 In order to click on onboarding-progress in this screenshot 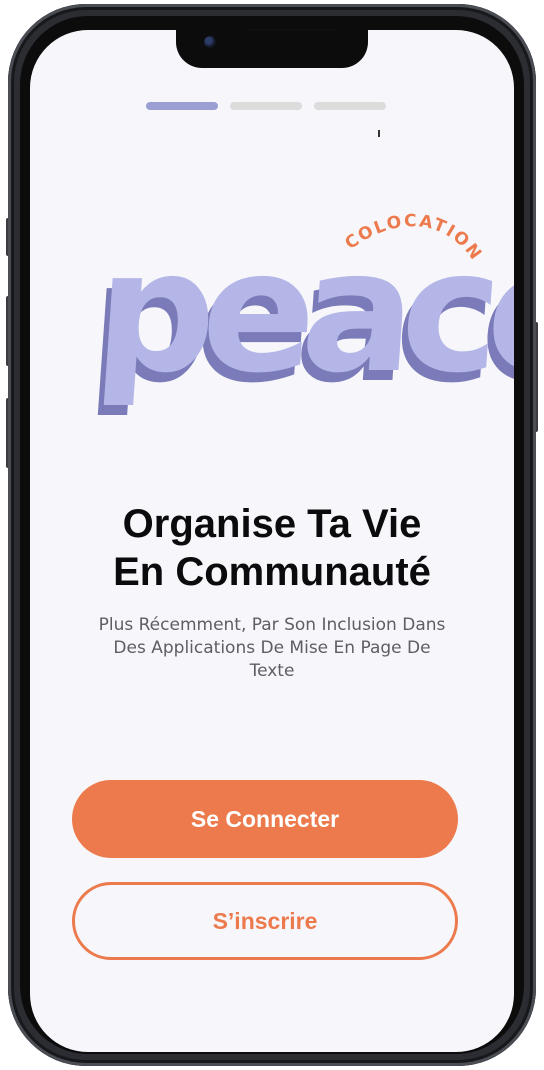, I will do `click(266, 106)`.